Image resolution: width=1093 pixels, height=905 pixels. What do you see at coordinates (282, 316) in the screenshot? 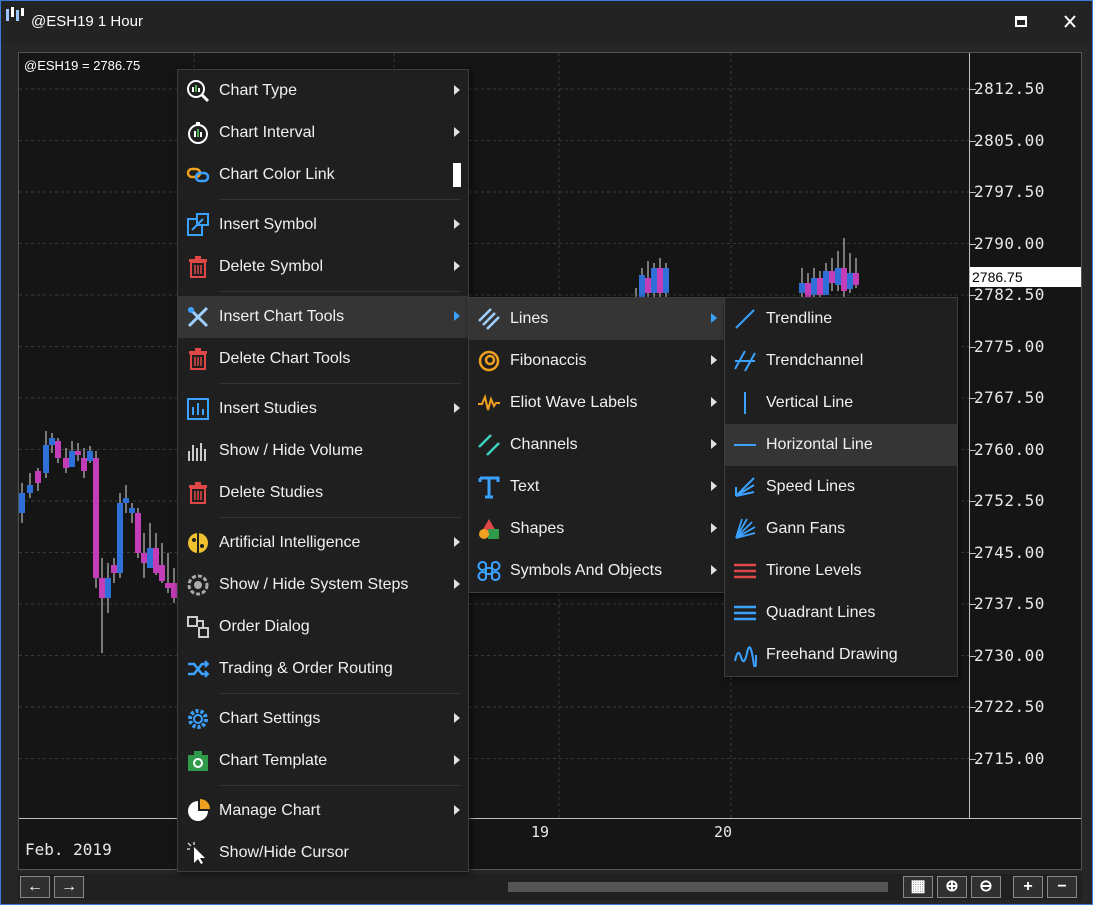
I see `menu-item-label: Insert Chart Tools` at bounding box center [282, 316].